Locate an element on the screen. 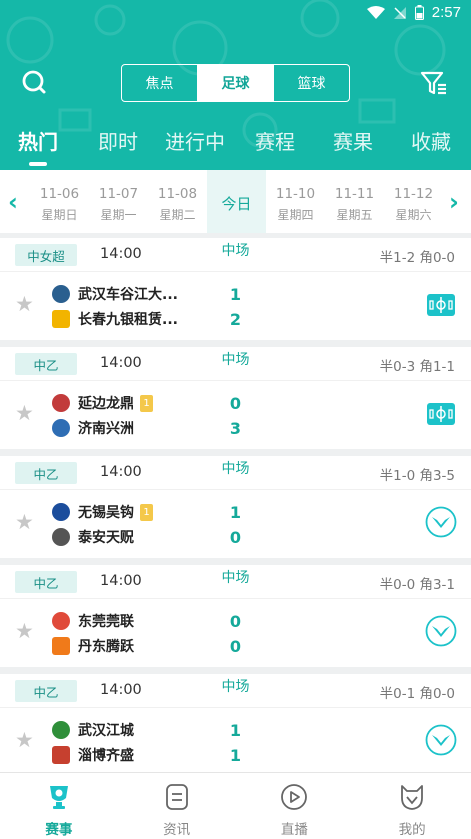 This screenshot has height=839, width=471. match-card: 中乙 14:00 中场 半1-0 角3-5 ★ 无锡吴钩 1 泰安天贶 1 0 is located at coordinates (235, 507).